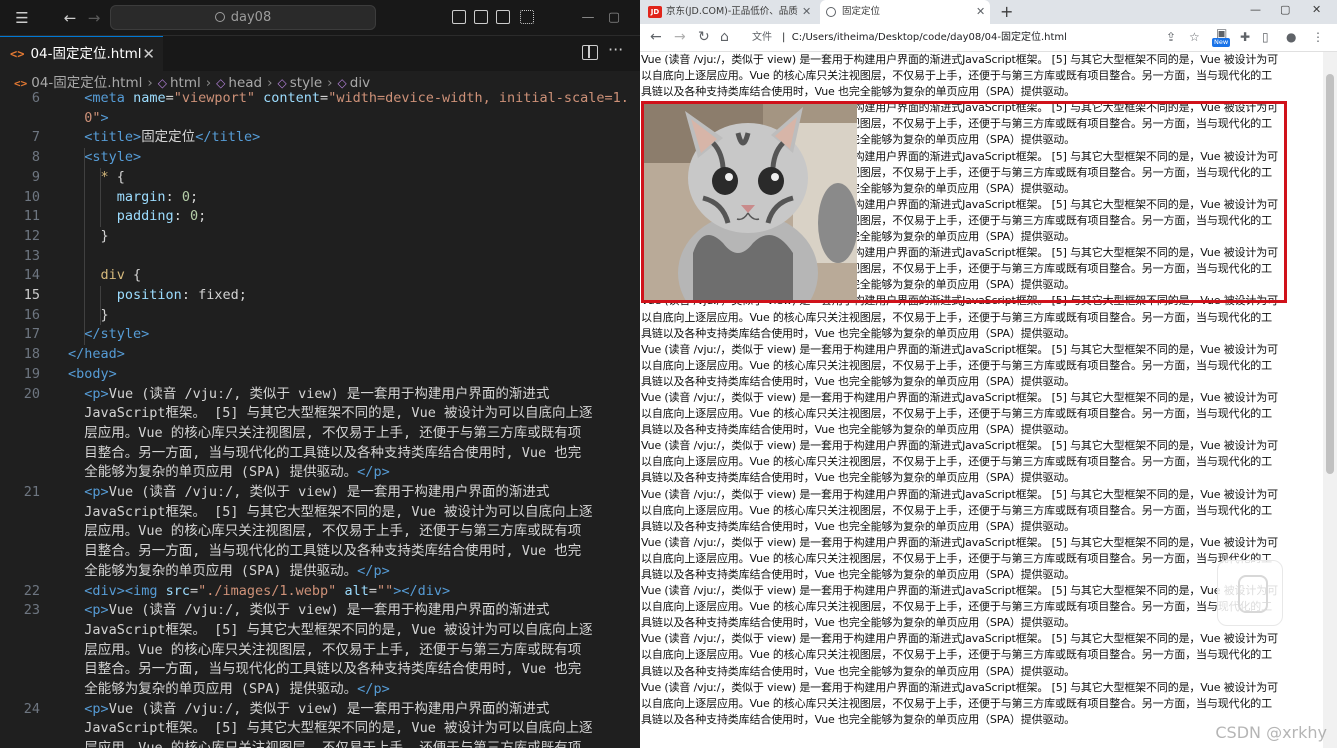  Describe the element at coordinates (905, 12) in the screenshot. I see `tab-fixed-position: 固定定位` at that location.